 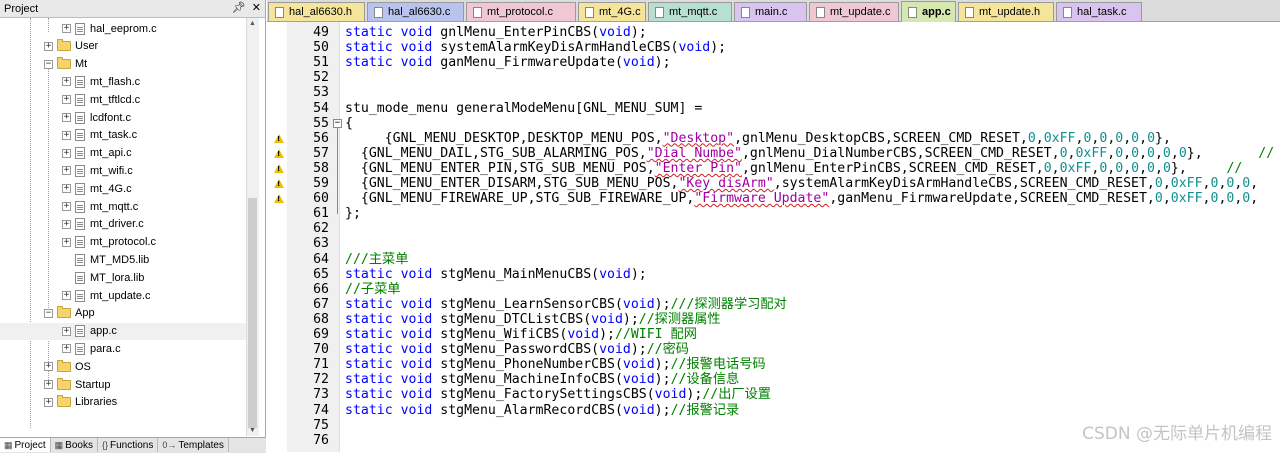 What do you see at coordinates (928, 11) in the screenshot?
I see `editor-tab: app.c` at bounding box center [928, 11].